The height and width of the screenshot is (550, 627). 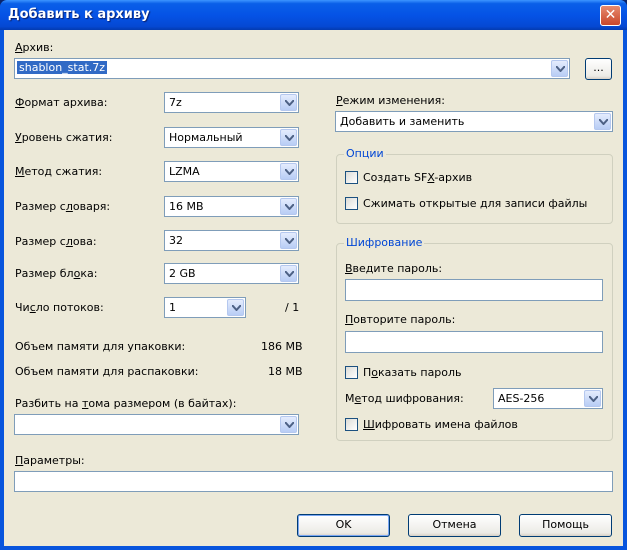 I want to click on block-size-combo: 2 GB, so click(x=231, y=273).